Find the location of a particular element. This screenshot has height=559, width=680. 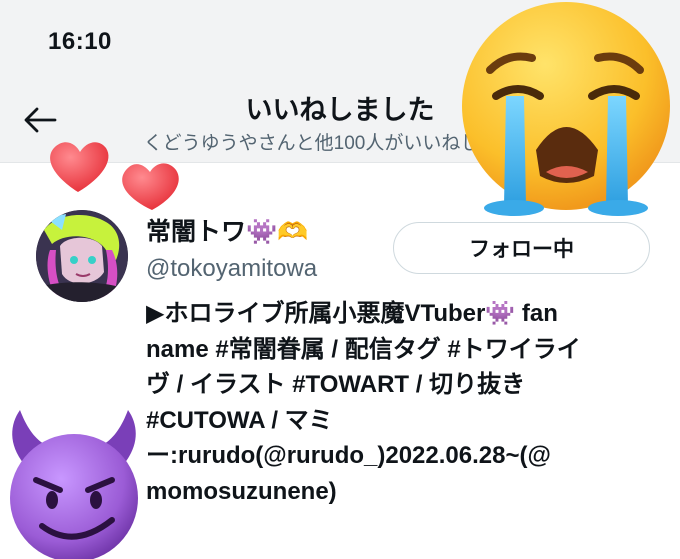

bio-line: ー:rurudo(@rurudo_)2022.06.28~(@ is located at coordinates (348, 455).